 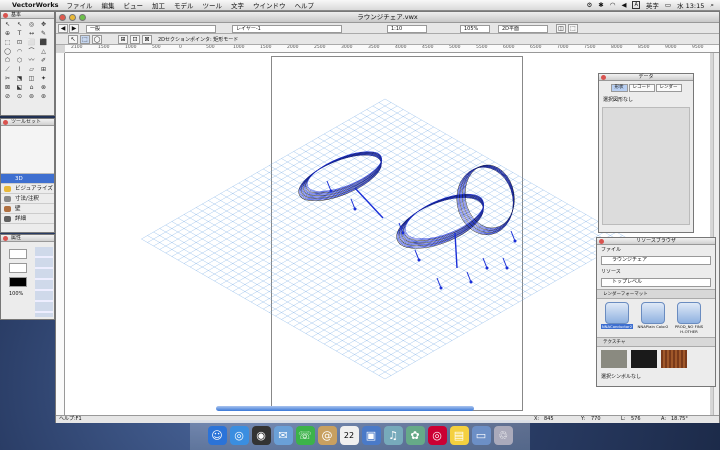 I want to click on render-mode-button: ◫, so click(x=561, y=28).